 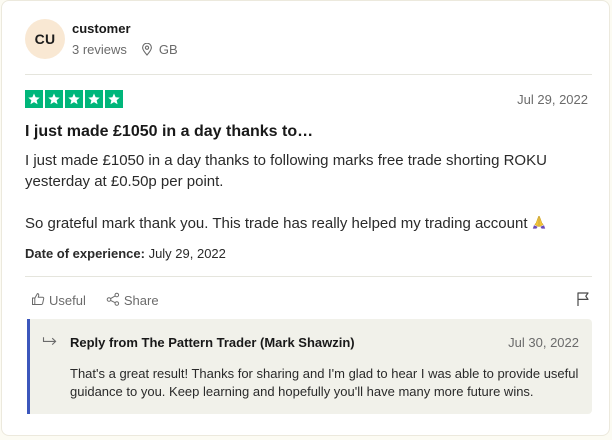 What do you see at coordinates (105, 300) in the screenshot?
I see `review-actions: Useful Share` at bounding box center [105, 300].